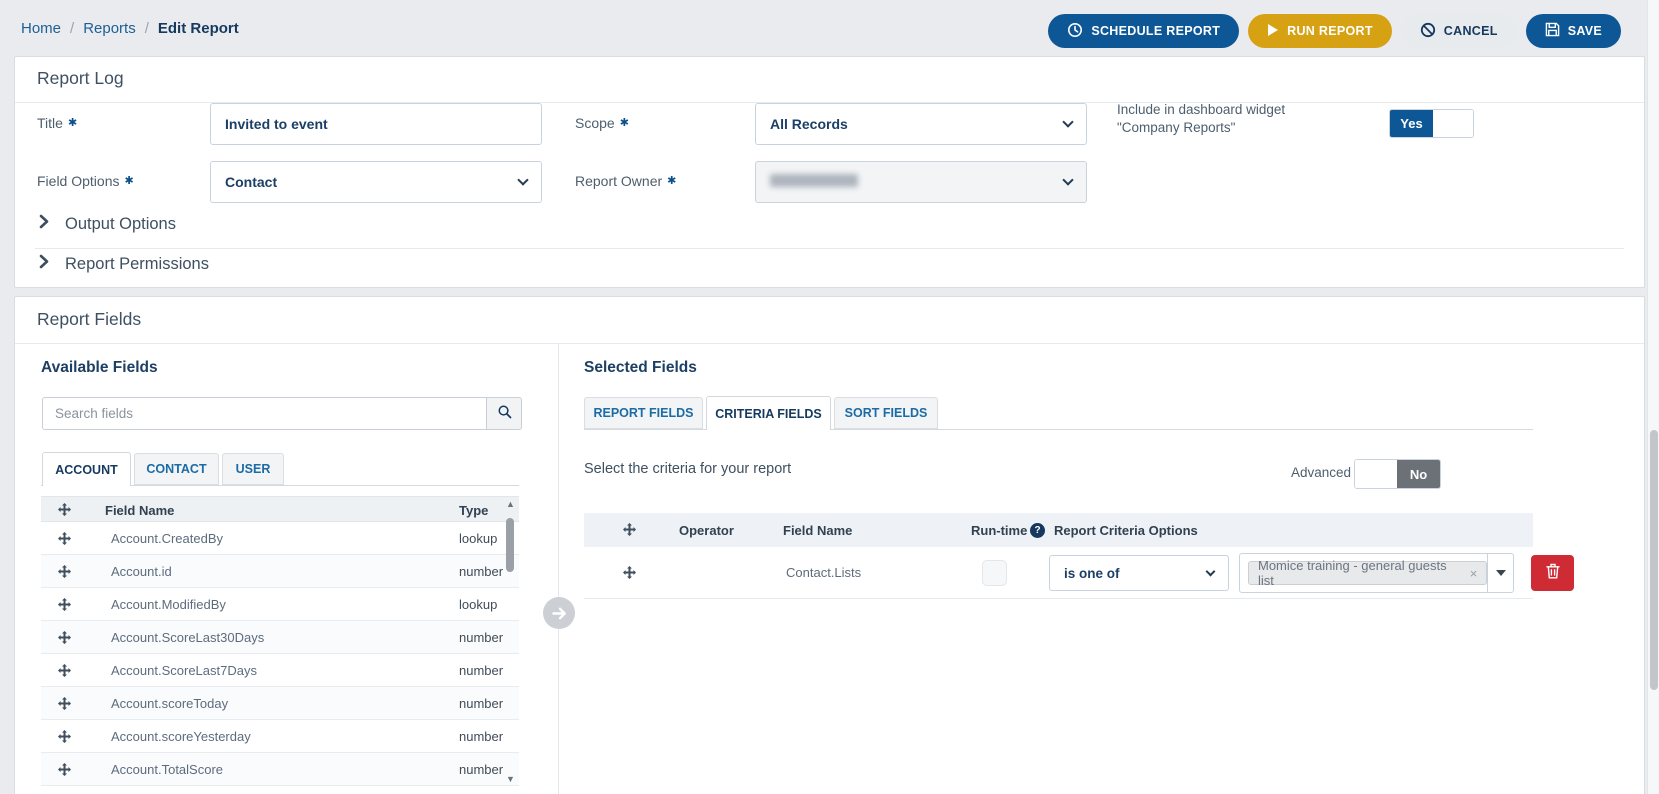 The height and width of the screenshot is (794, 1659). What do you see at coordinates (1584, 31) in the screenshot?
I see `save-label: SAVE` at bounding box center [1584, 31].